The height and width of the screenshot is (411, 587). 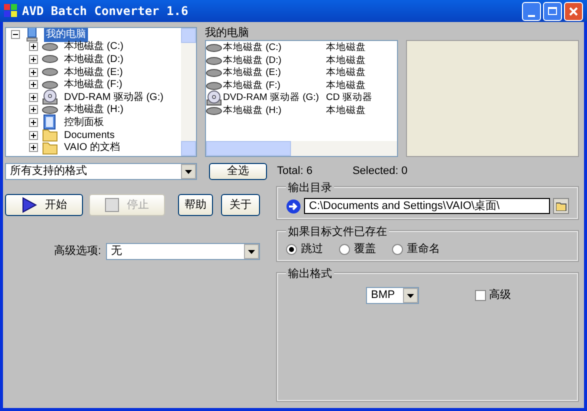 What do you see at coordinates (240, 205) in the screenshot?
I see `dialog-button: 关于` at bounding box center [240, 205].